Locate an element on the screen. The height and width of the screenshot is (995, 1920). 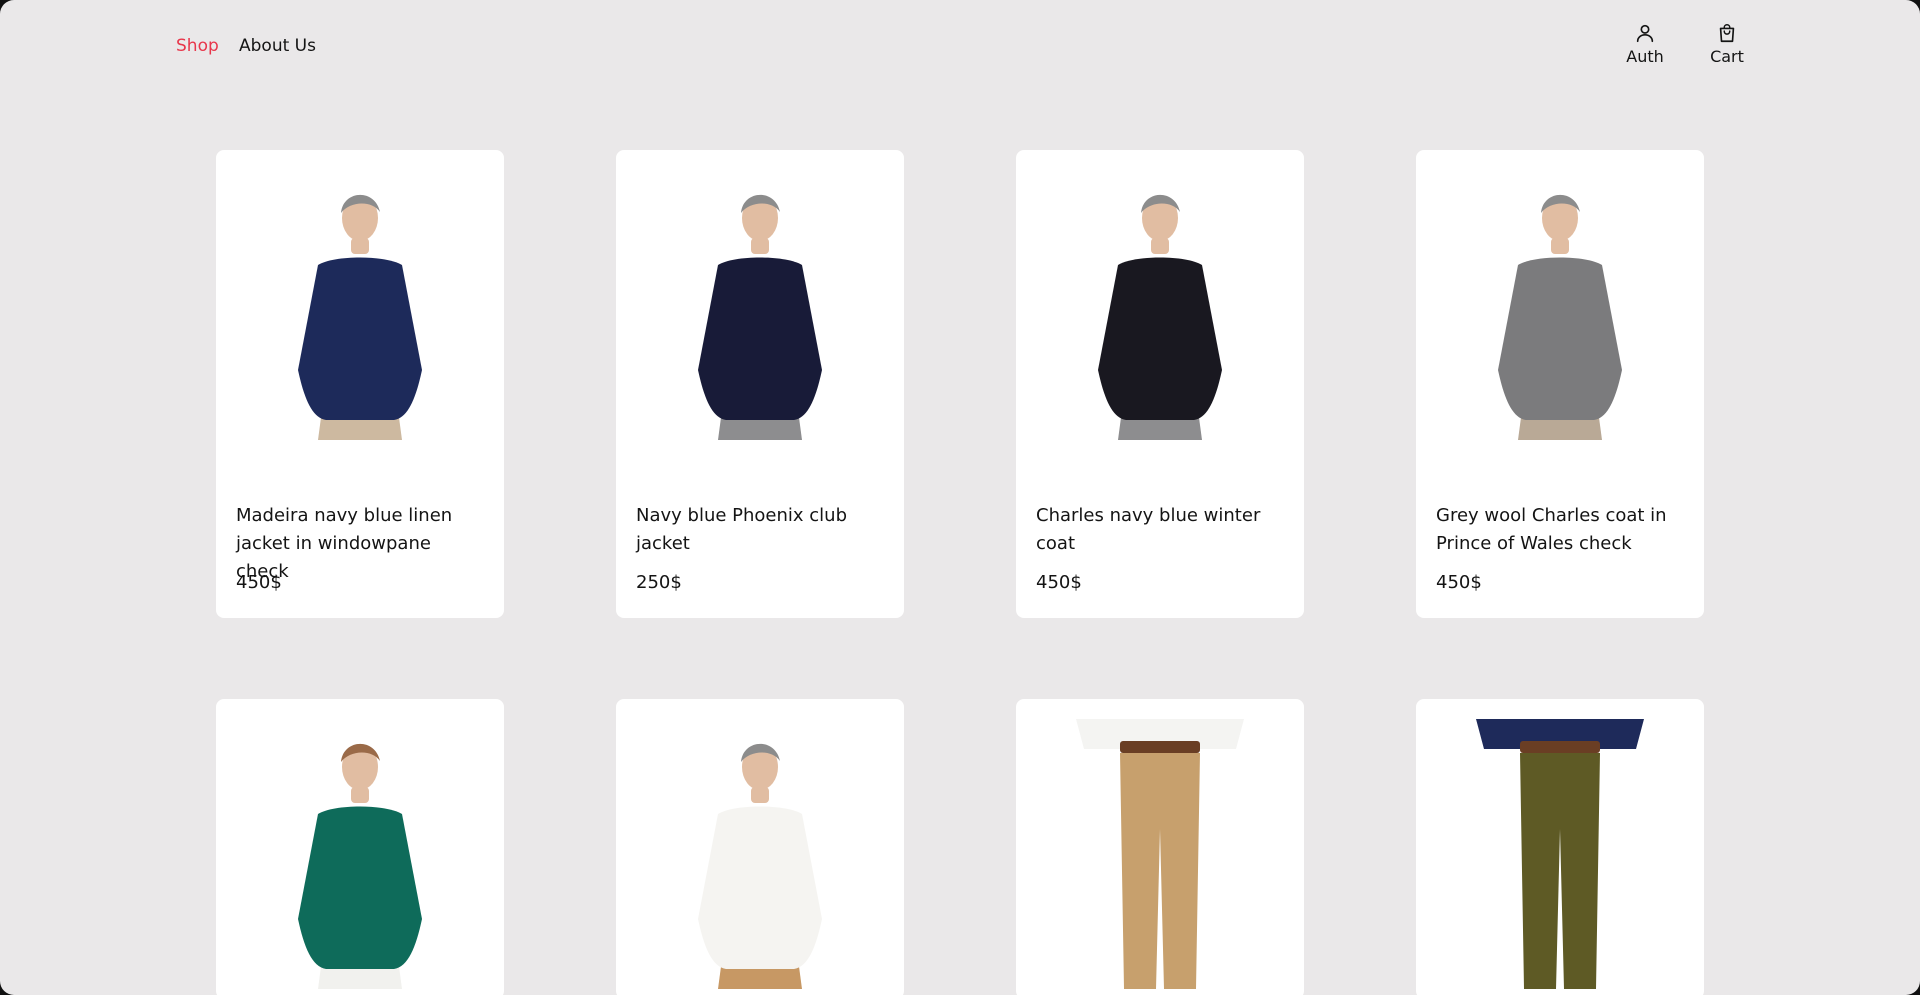
auth-button: Auth is located at coordinates (1645, 44).